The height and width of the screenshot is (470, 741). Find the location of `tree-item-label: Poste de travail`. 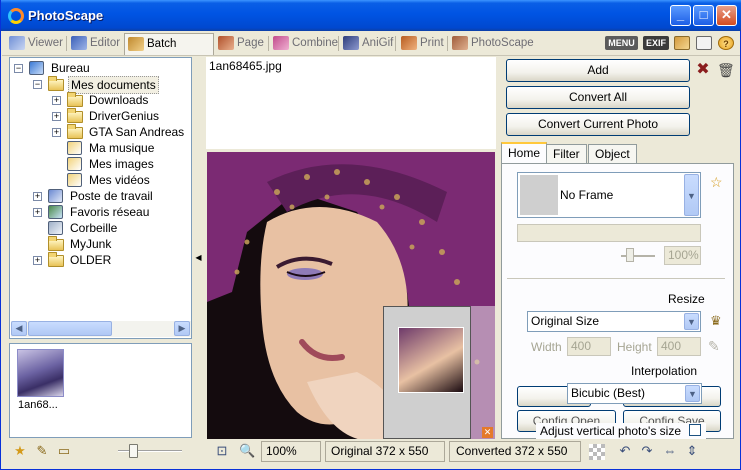

tree-item-label: Poste de travail is located at coordinates (111, 196).